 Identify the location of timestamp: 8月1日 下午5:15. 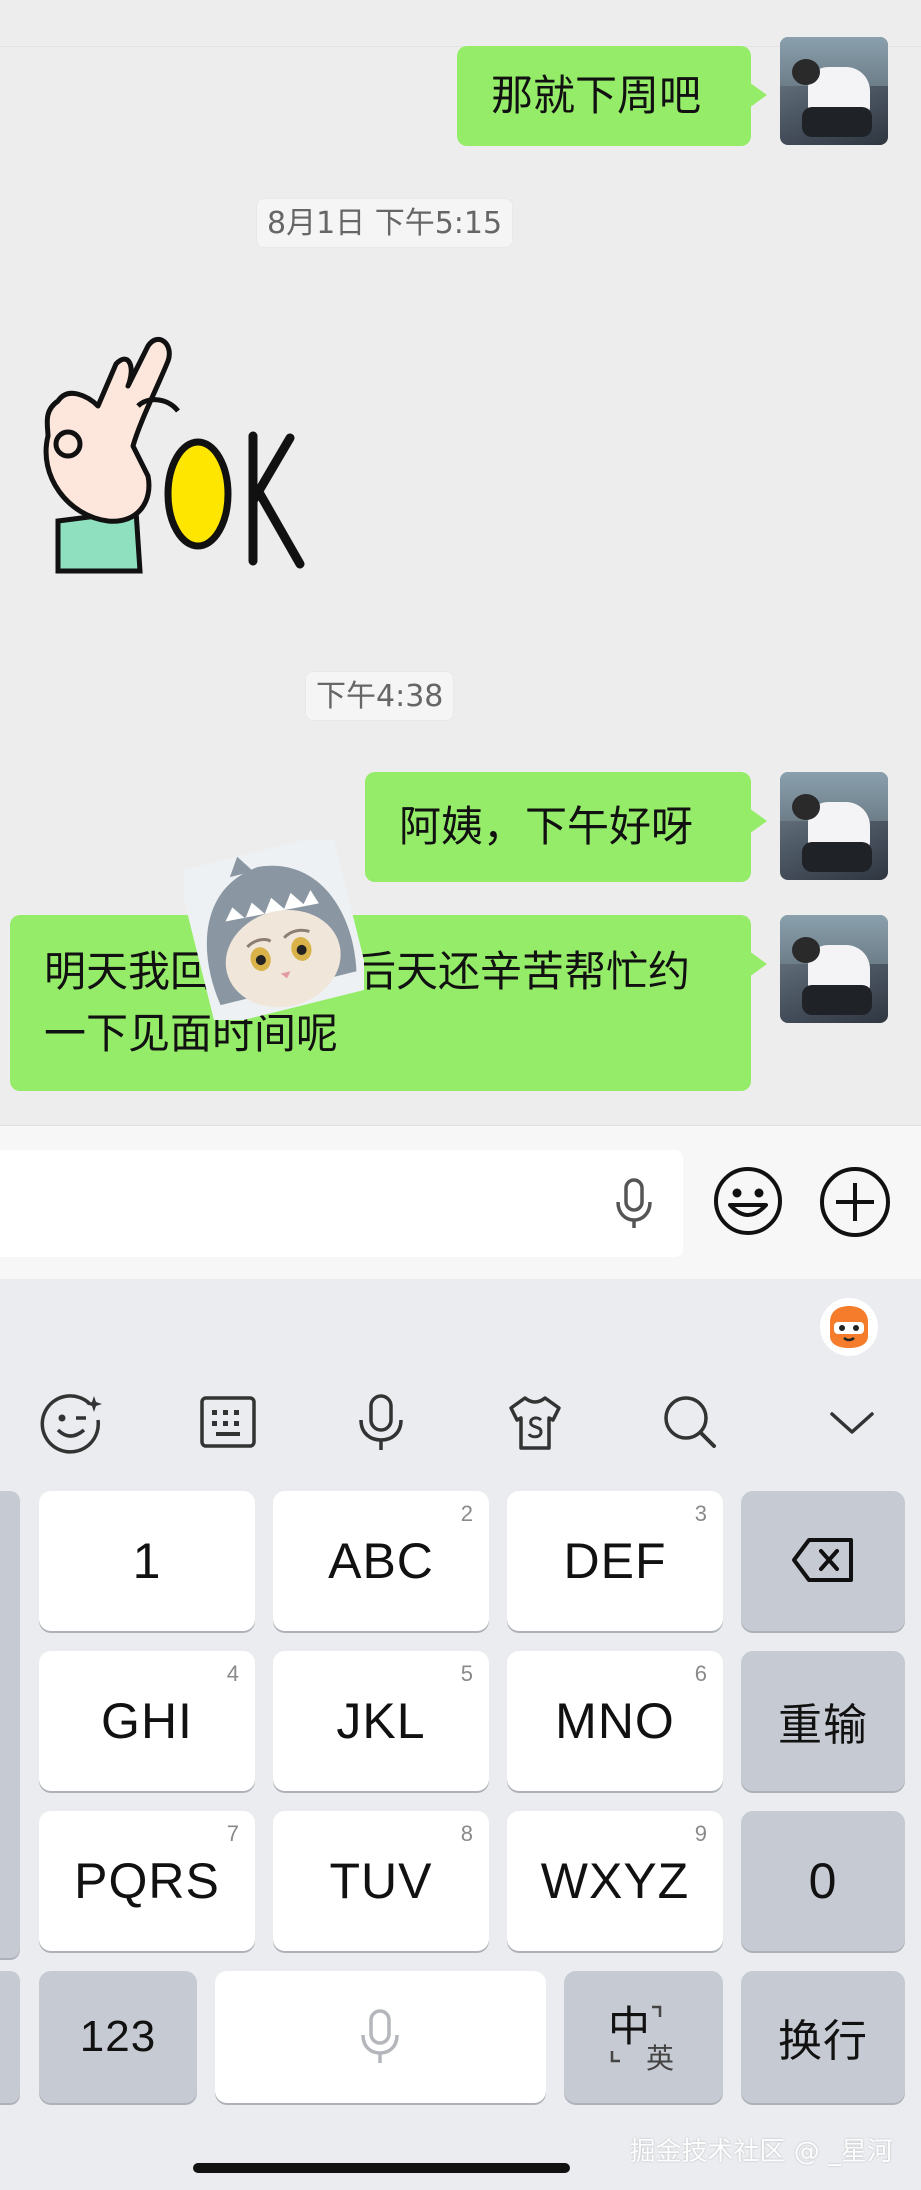
(385, 223).